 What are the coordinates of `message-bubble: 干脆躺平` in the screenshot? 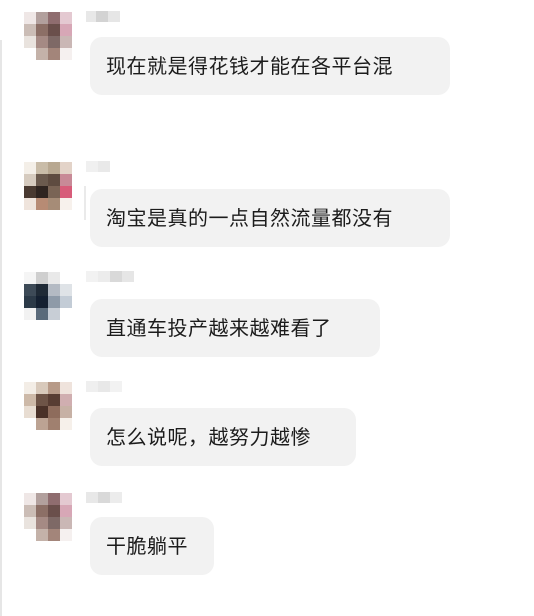 It's located at (152, 546).